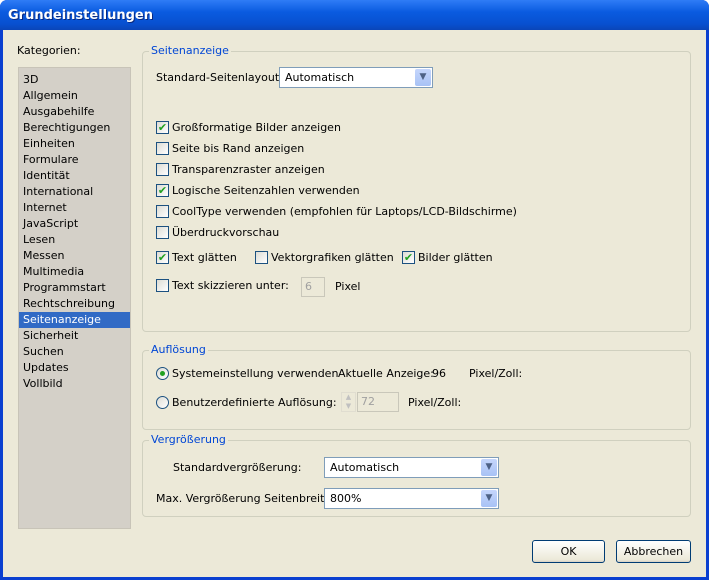 This screenshot has width=709, height=580. I want to click on cancel-button: Abbrechen, so click(653, 551).